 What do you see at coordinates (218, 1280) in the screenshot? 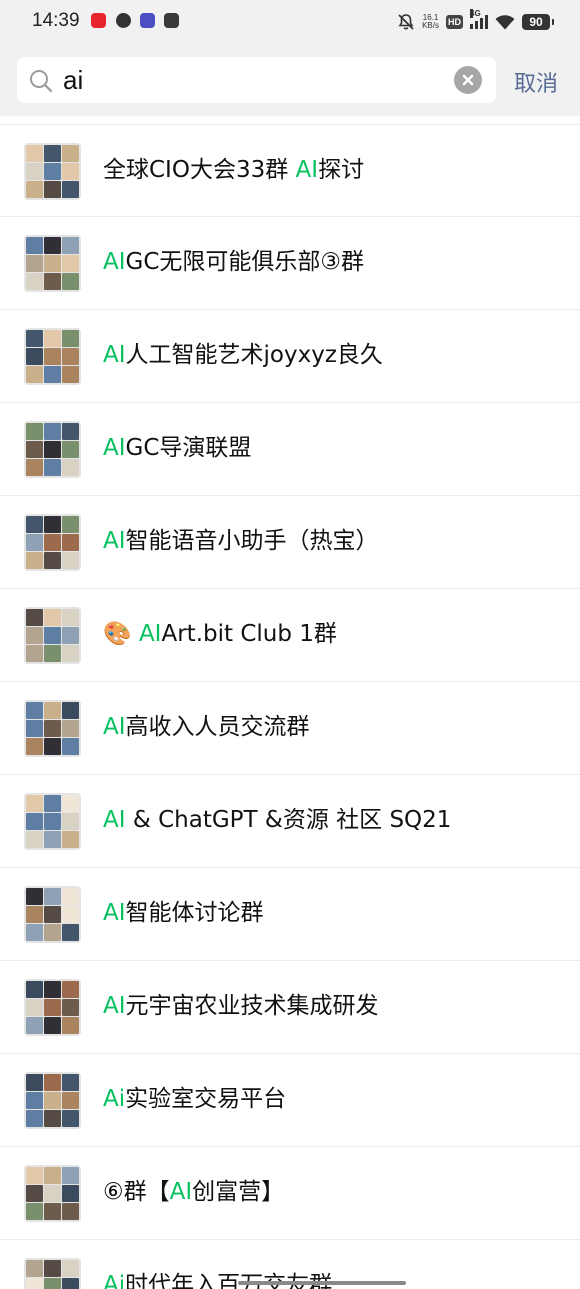
I see `group-name: Ai时代年入百万交友群` at bounding box center [218, 1280].